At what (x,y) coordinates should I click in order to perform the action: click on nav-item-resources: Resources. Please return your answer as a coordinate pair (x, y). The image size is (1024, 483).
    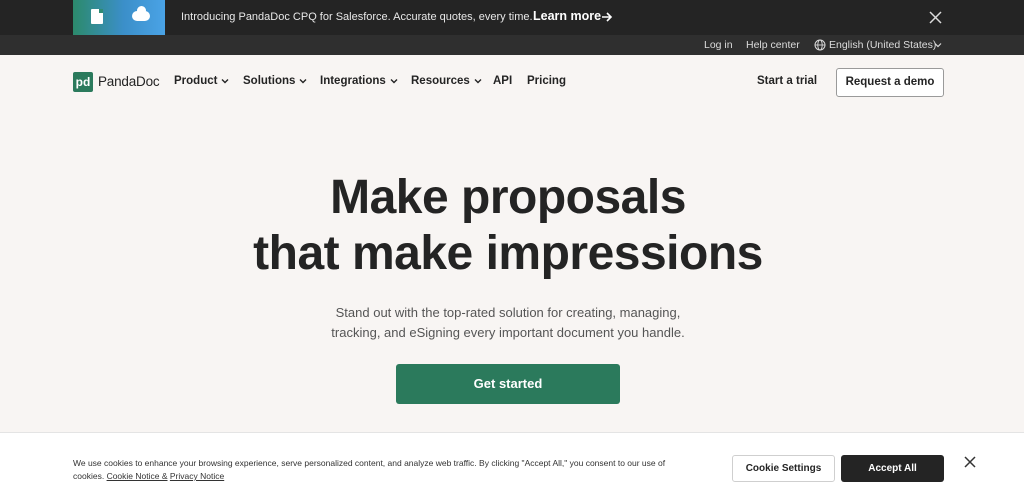
    Looking at the image, I should click on (446, 81).